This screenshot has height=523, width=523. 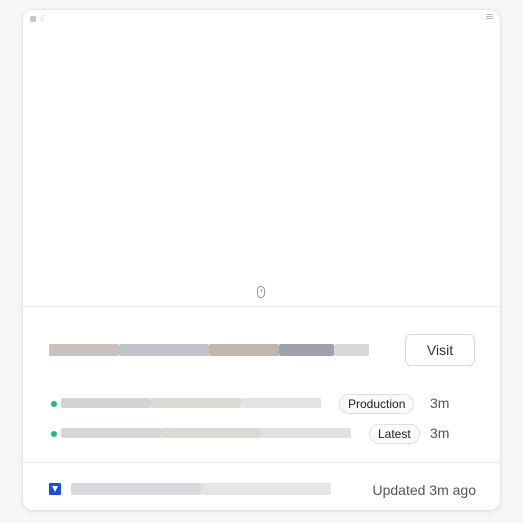 What do you see at coordinates (33, 19) in the screenshot?
I see `window-icon` at bounding box center [33, 19].